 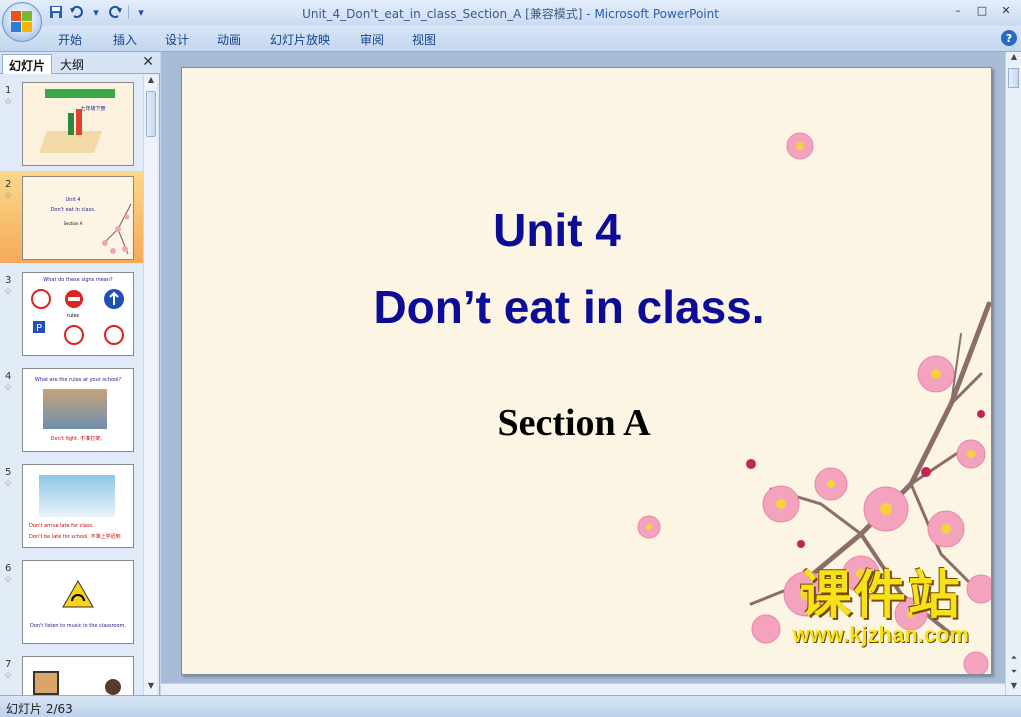 What do you see at coordinates (72, 64) in the screenshot?
I see `tab-outline: 大纲` at bounding box center [72, 64].